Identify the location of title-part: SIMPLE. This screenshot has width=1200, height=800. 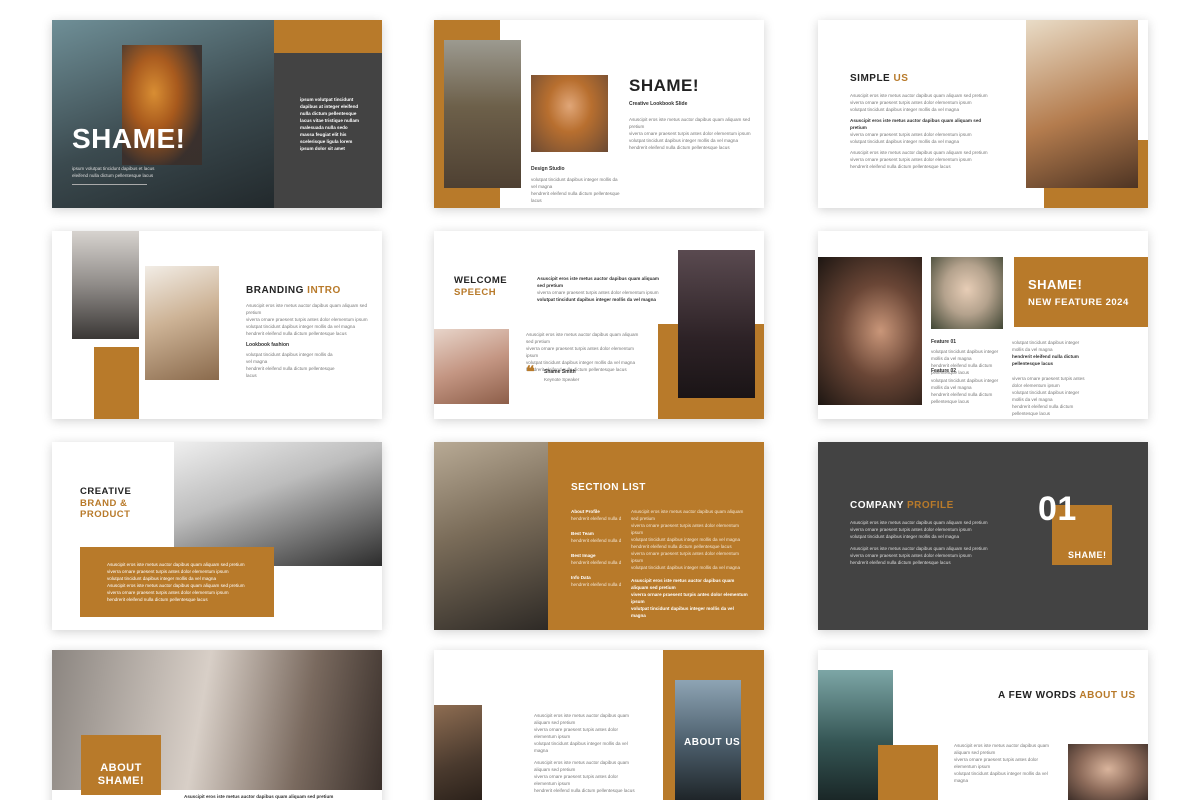
(870, 78).